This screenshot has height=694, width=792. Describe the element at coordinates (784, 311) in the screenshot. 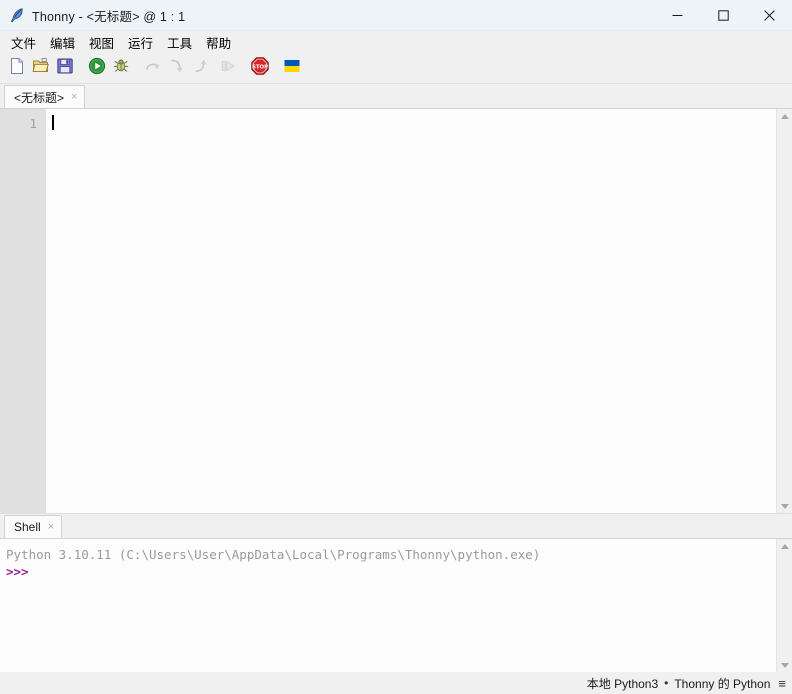

I see `editor-vertical-scrollbar` at that location.